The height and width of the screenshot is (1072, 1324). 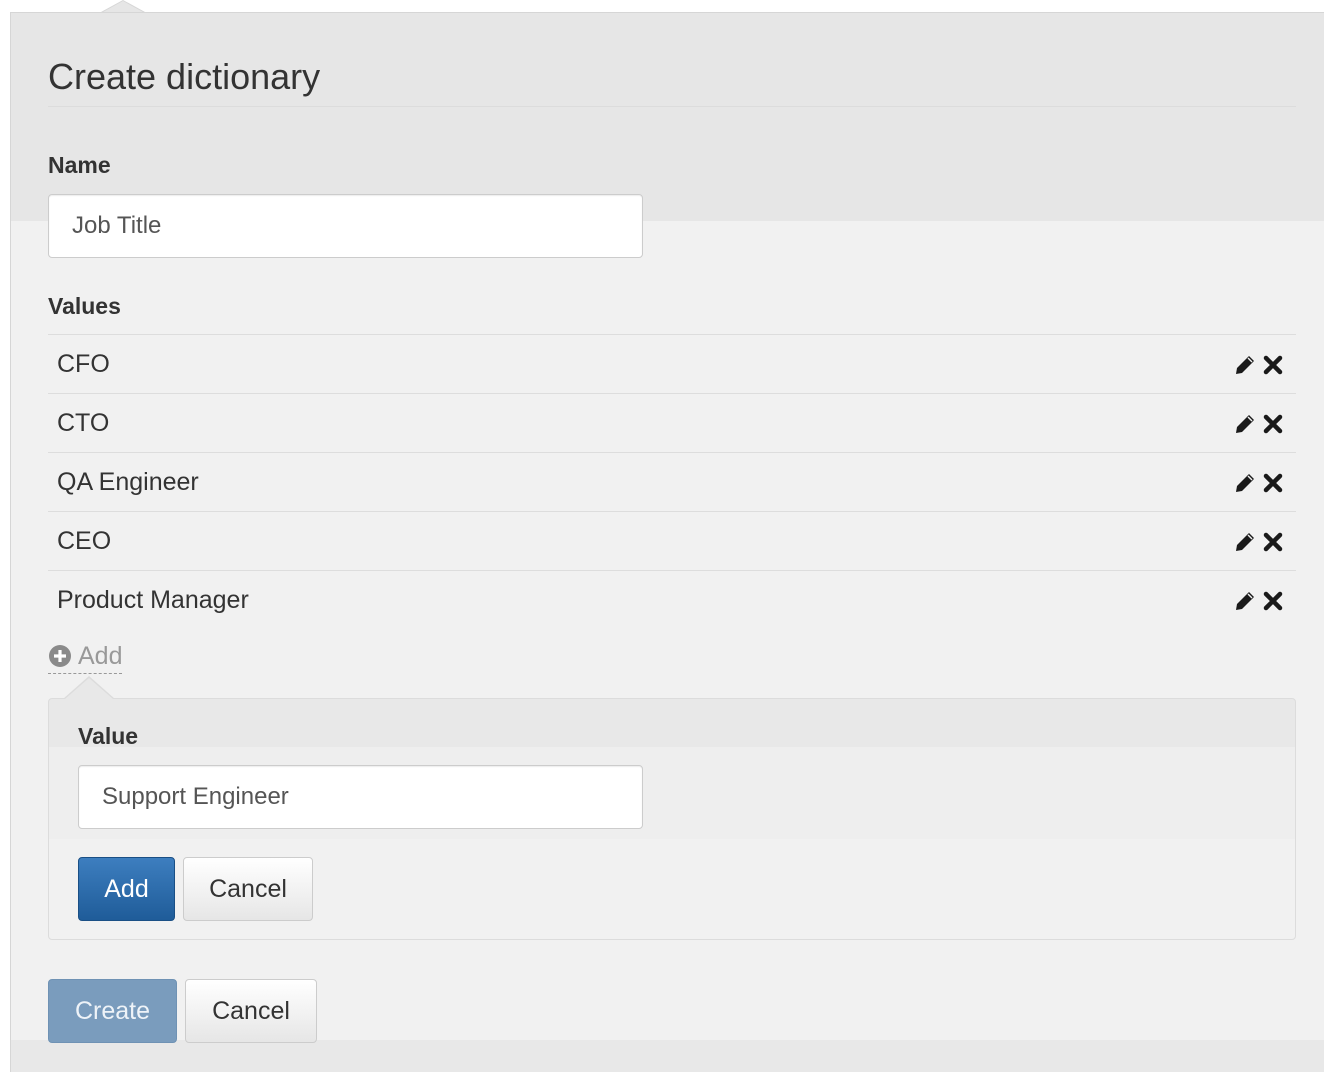 I want to click on value-label: CTO, so click(x=83, y=423).